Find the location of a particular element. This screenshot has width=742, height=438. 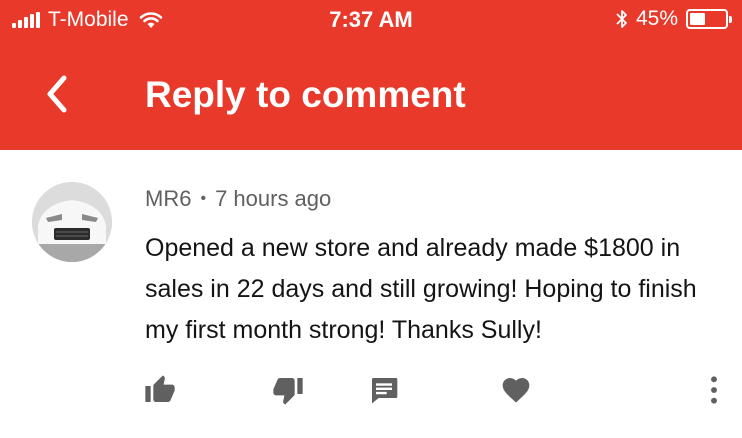

heart-icon is located at coordinates (516, 390).